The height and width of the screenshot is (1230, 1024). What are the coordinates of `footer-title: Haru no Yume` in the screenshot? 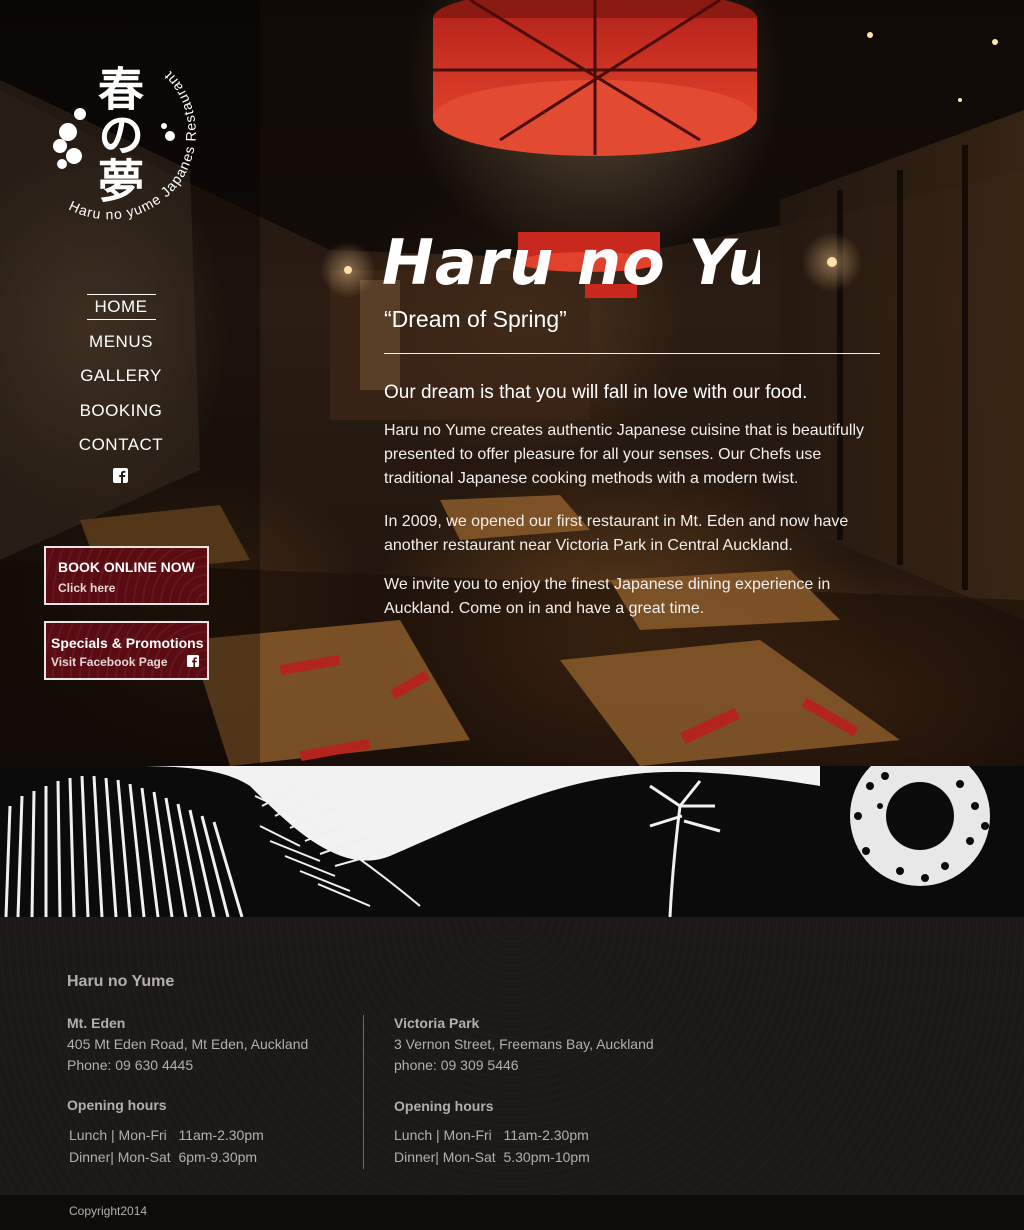 It's located at (121, 981).